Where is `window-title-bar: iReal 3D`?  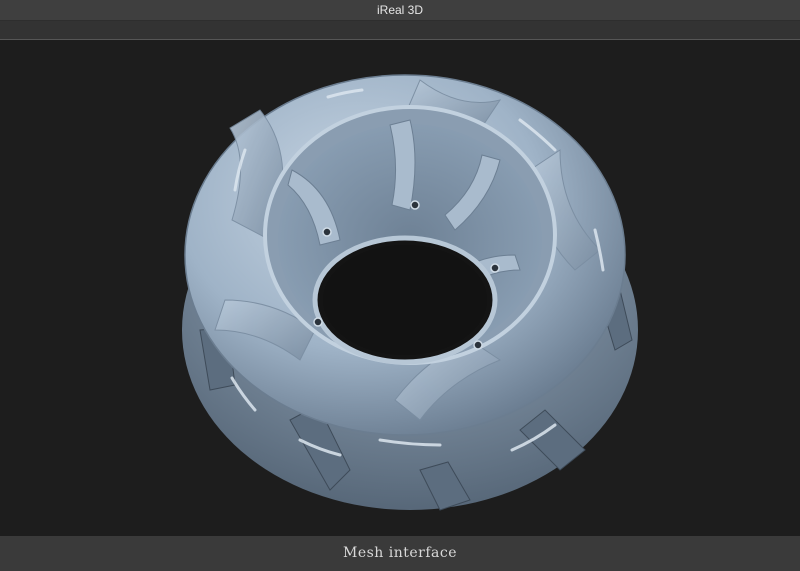 window-title-bar: iReal 3D is located at coordinates (400, 10).